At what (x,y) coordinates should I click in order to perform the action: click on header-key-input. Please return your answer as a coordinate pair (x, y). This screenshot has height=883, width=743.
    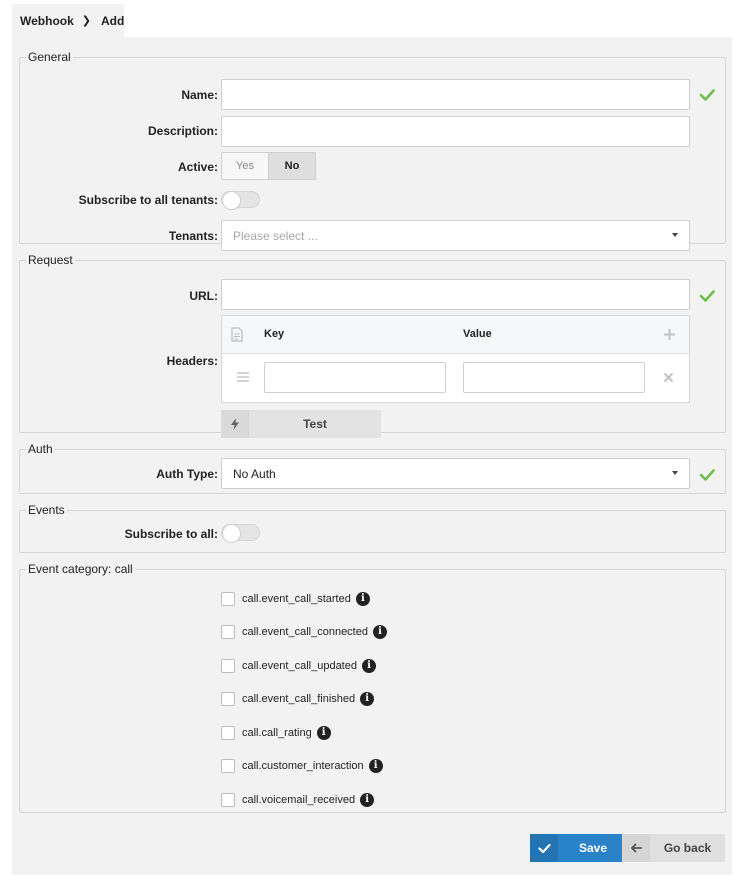
    Looking at the image, I should click on (355, 377).